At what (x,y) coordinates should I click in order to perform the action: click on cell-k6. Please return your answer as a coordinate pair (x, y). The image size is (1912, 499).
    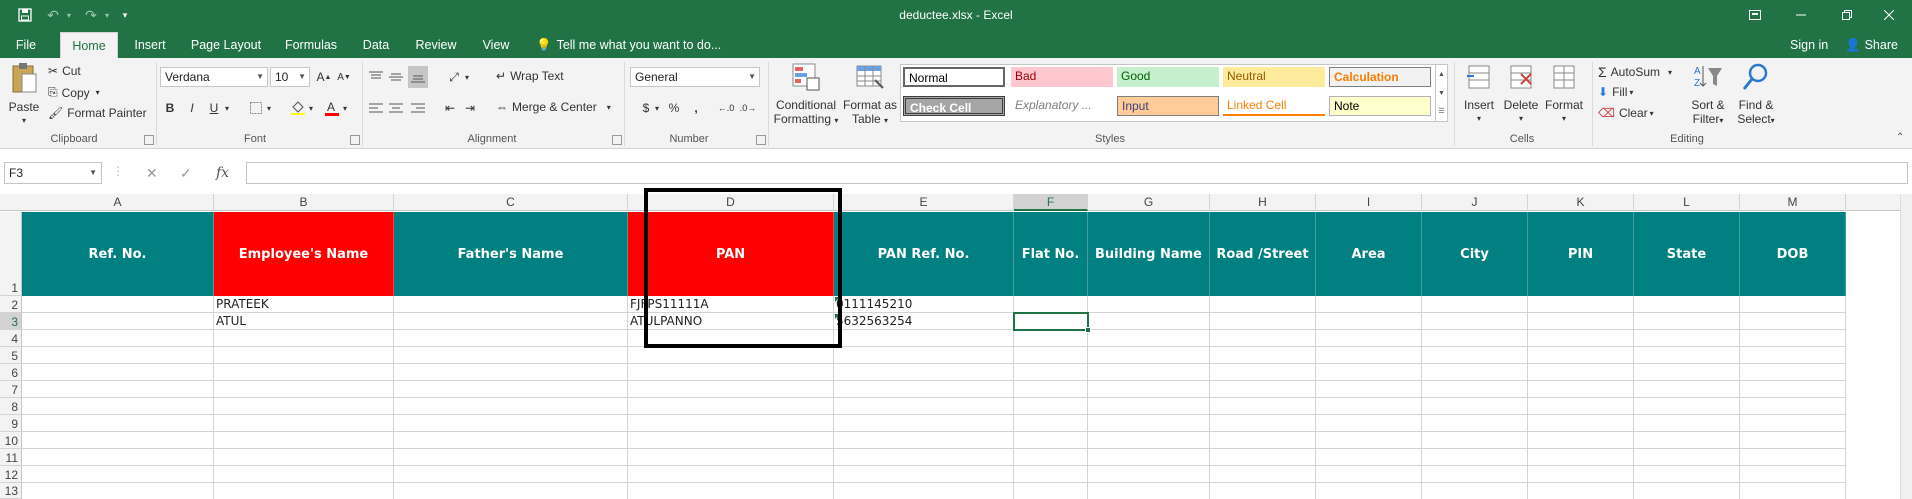
    Looking at the image, I should click on (1581, 372).